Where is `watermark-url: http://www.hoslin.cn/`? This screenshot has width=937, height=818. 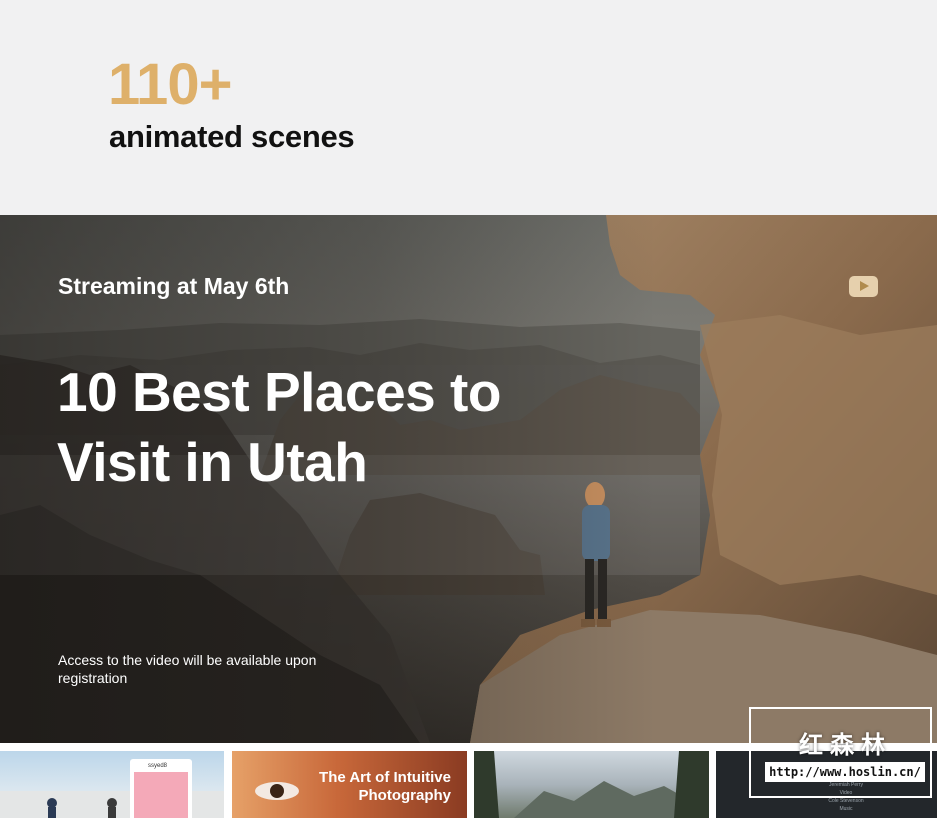 watermark-url: http://www.hoslin.cn/ is located at coordinates (845, 772).